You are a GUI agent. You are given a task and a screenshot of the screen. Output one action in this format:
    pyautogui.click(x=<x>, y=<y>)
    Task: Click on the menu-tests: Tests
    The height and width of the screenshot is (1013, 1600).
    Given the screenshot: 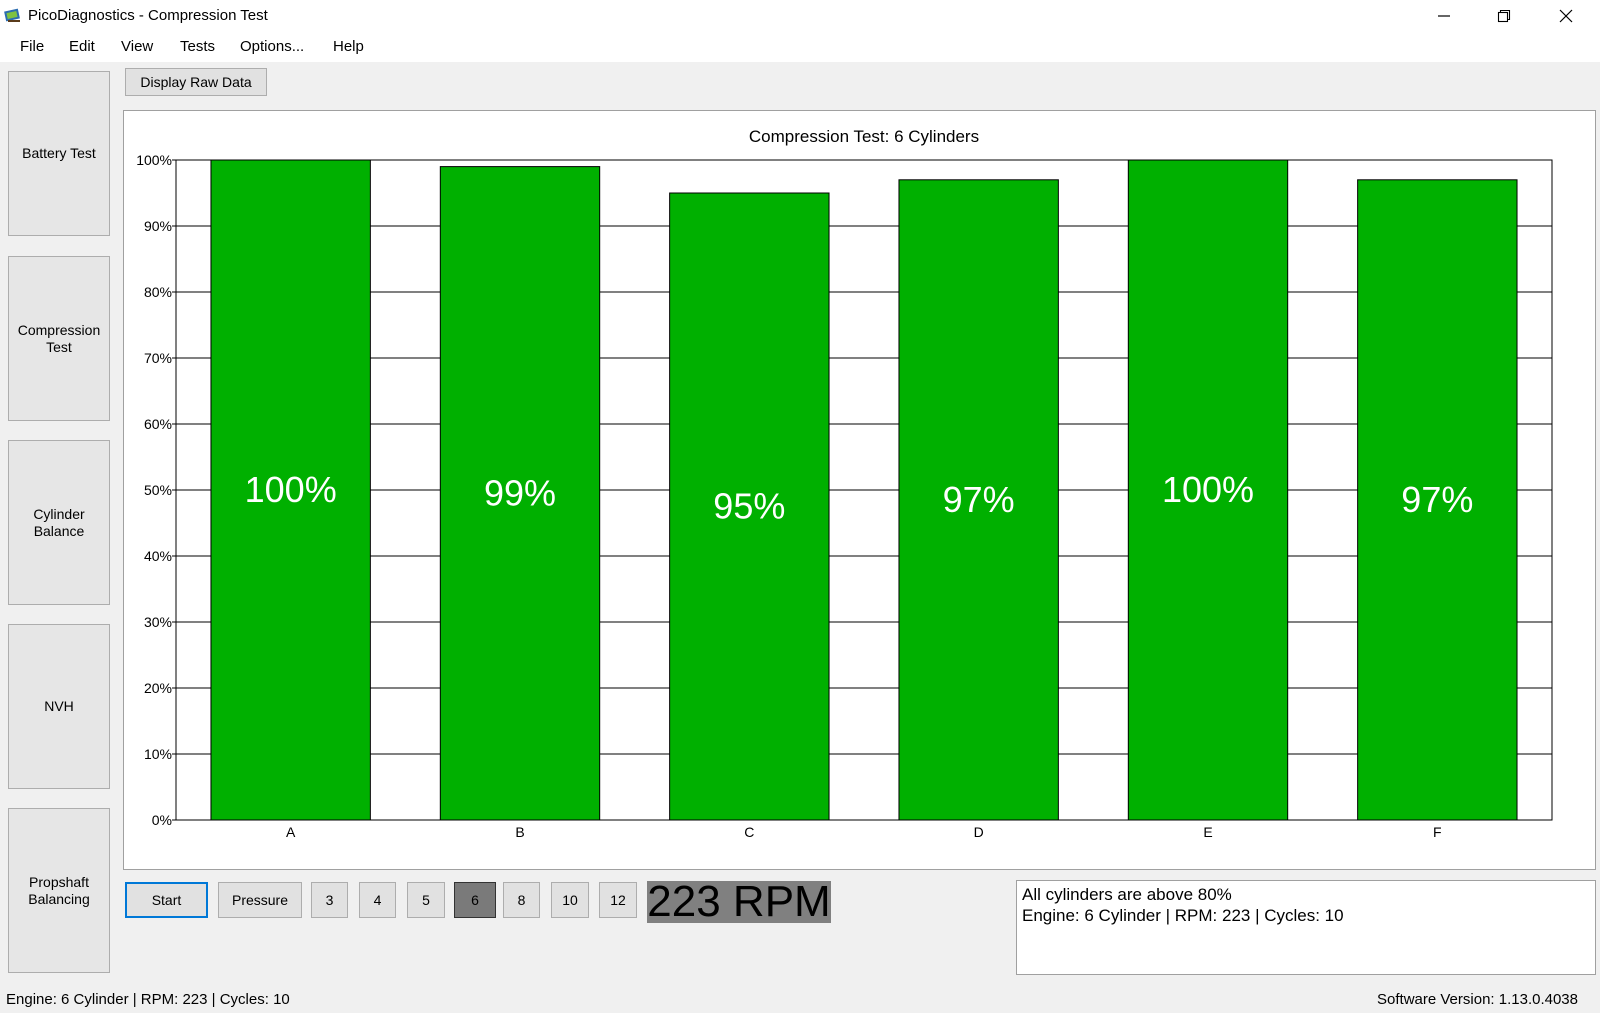 What is the action you would take?
    pyautogui.click(x=197, y=46)
    